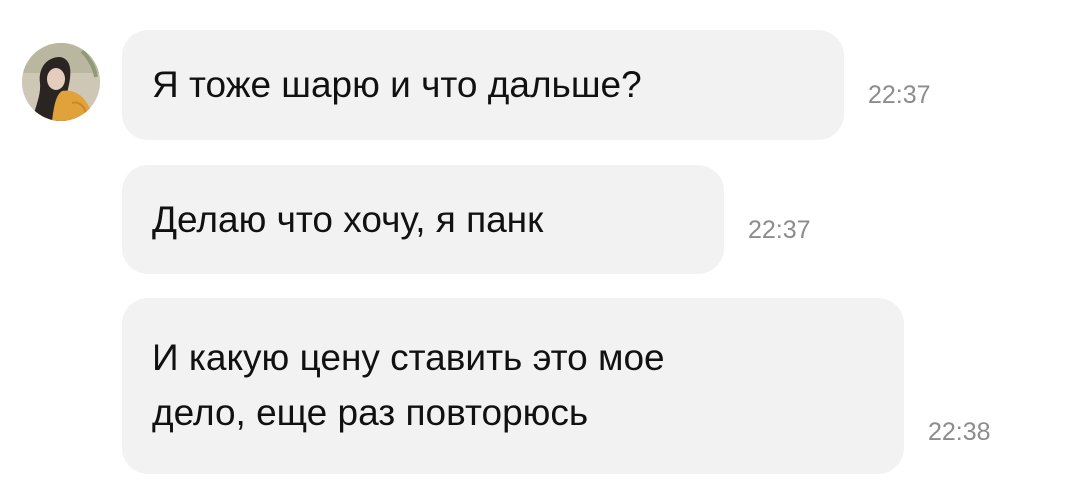 This screenshot has height=486, width=1080. Describe the element at coordinates (348, 219) in the screenshot. I see `message-text: Делаю что хочу, я панк` at that location.